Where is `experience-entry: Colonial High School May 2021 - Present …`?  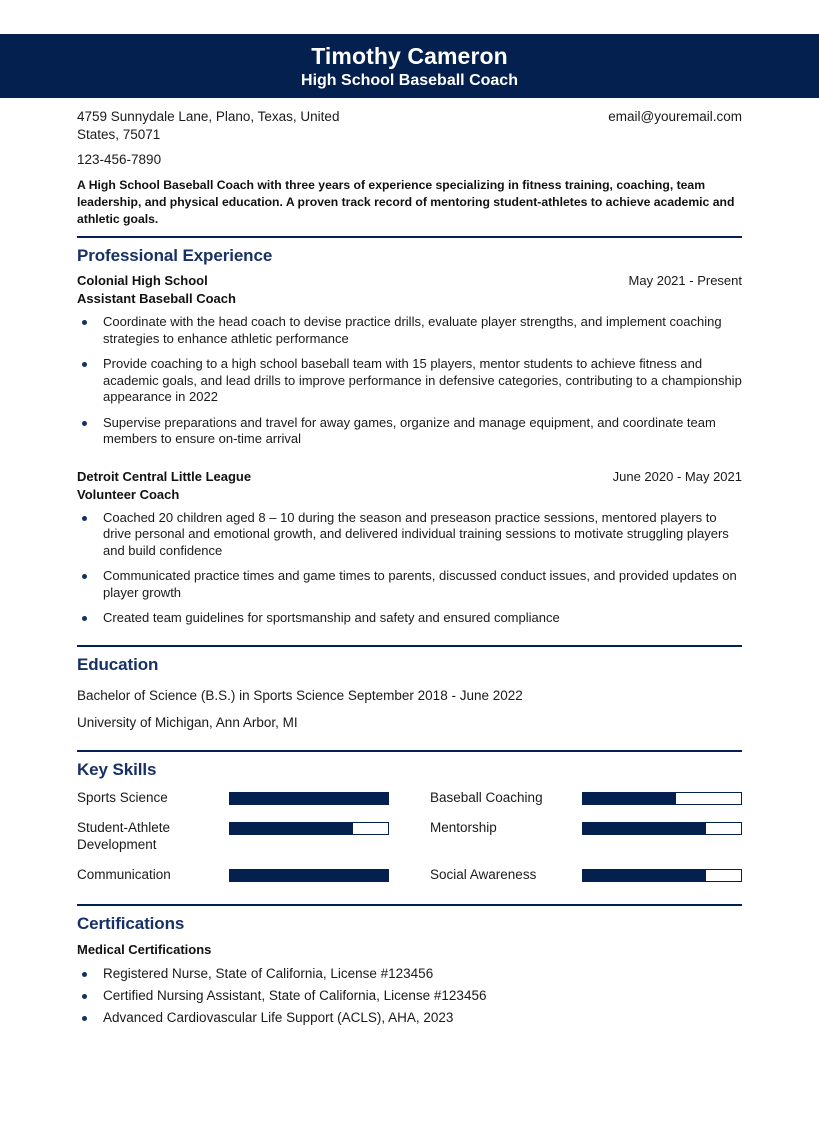 experience-entry: Colonial High School May 2021 - Present … is located at coordinates (409, 360).